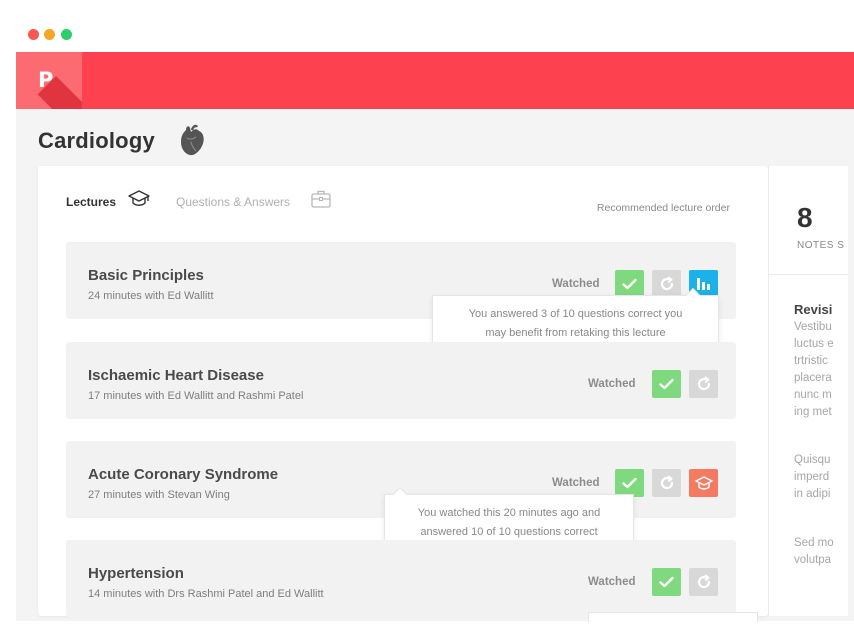  I want to click on notes-count: 8, so click(805, 217).